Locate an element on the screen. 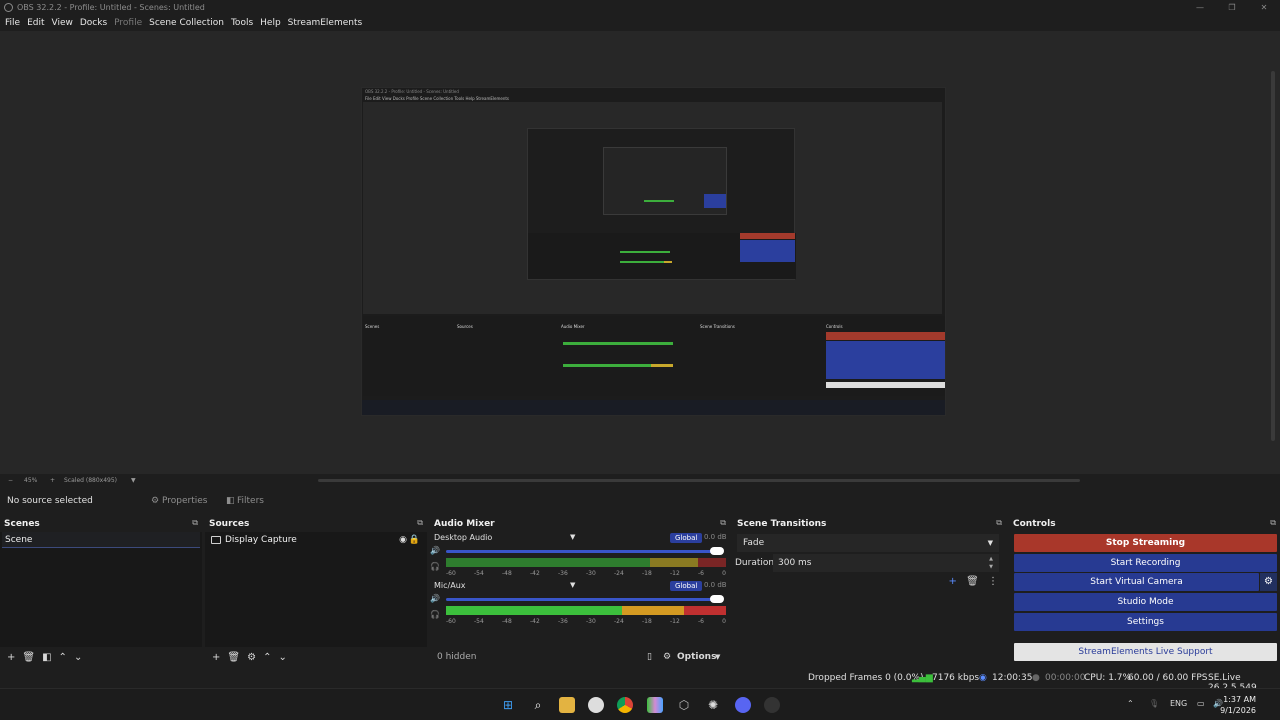 This screenshot has width=1280, height=720. menu-view: View is located at coordinates (62, 23).